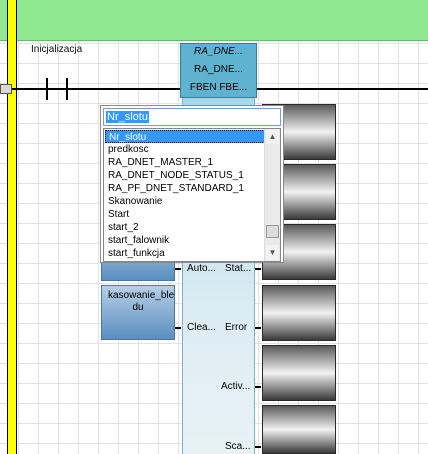  I want to click on normally-open-contact, so click(57, 89).